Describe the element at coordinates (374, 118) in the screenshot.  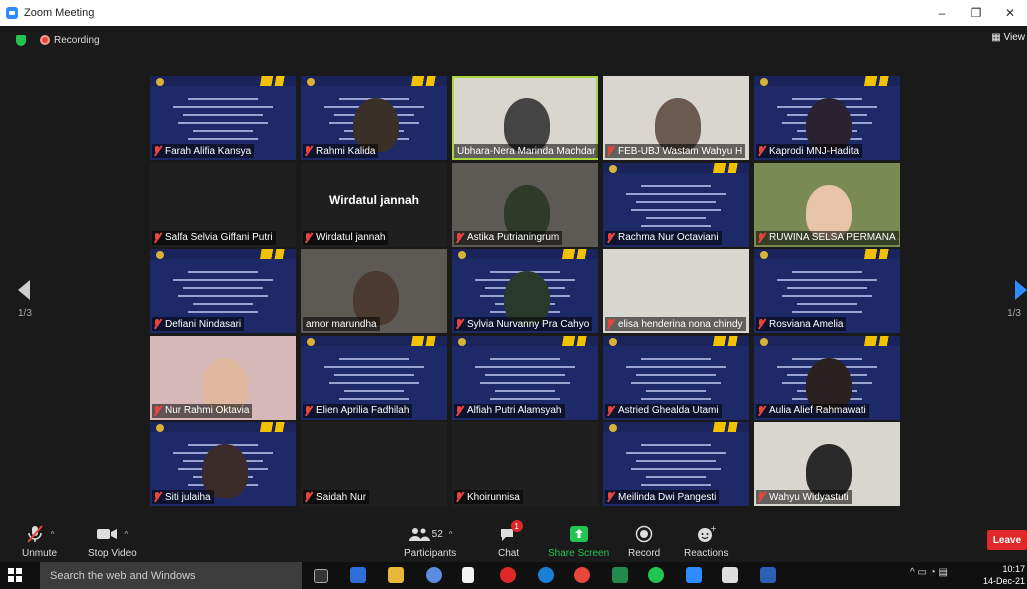
I see `participant-video-tile: Rahmi Kalida` at that location.